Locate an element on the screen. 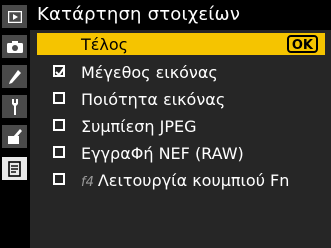 Image resolution: width=331 pixels, height=248 pixels. menu-item-label: Συμπίεση JPEG is located at coordinates (139, 126).